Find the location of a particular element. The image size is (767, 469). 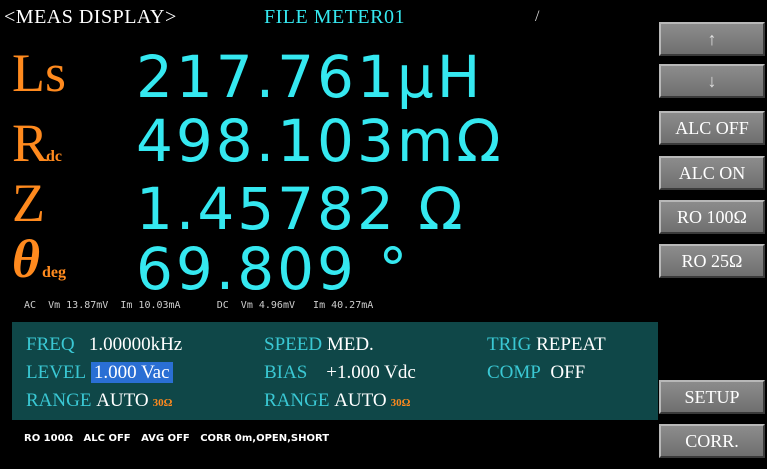

down-arrow-icon: ↓ is located at coordinates (712, 81).